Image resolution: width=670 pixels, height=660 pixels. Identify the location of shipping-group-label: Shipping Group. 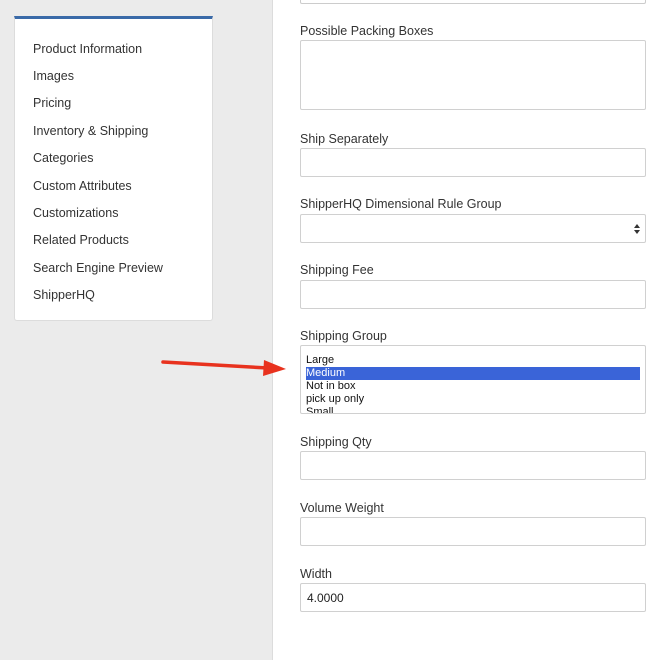
(343, 336).